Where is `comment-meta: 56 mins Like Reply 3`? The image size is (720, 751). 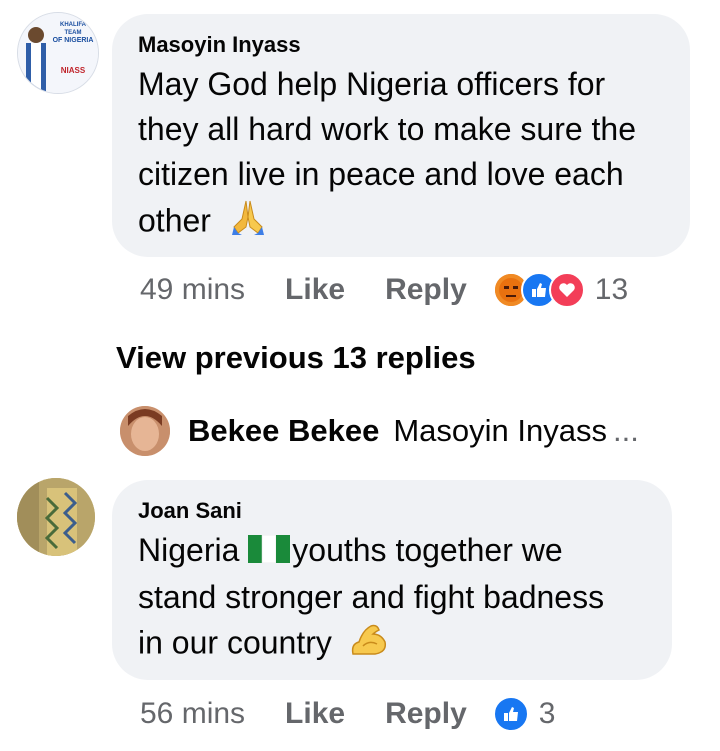 comment-meta: 56 mins Like Reply 3 is located at coordinates (347, 714).